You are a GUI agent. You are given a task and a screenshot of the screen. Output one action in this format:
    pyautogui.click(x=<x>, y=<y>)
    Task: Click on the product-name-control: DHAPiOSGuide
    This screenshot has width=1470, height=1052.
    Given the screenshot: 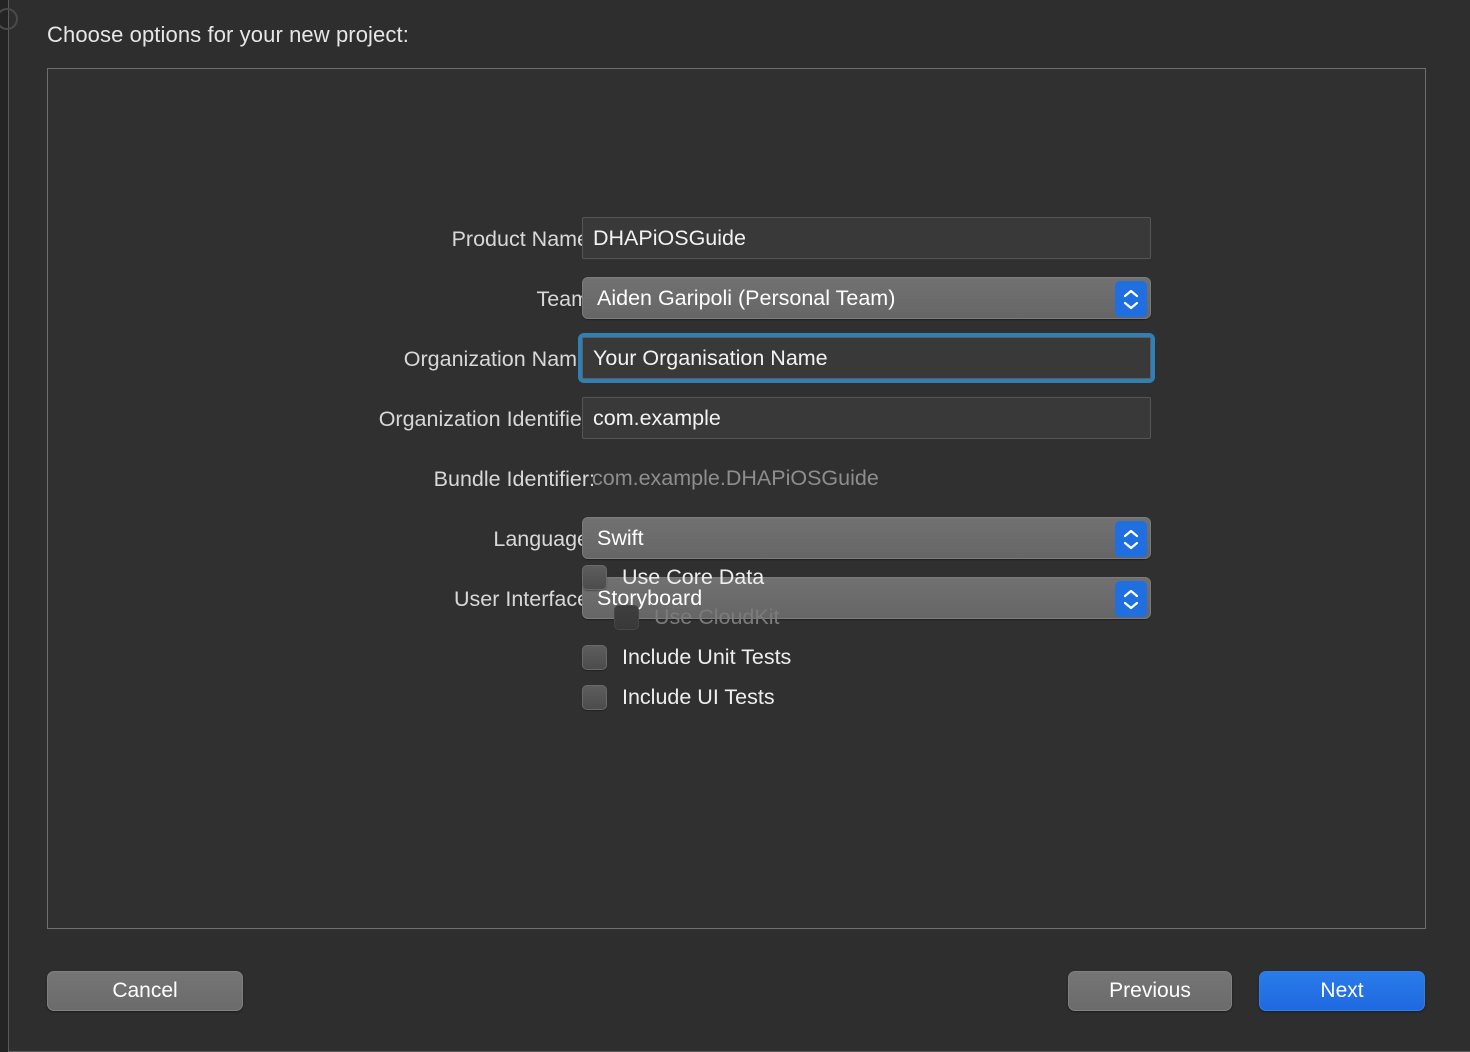 What is the action you would take?
    pyautogui.click(x=866, y=238)
    